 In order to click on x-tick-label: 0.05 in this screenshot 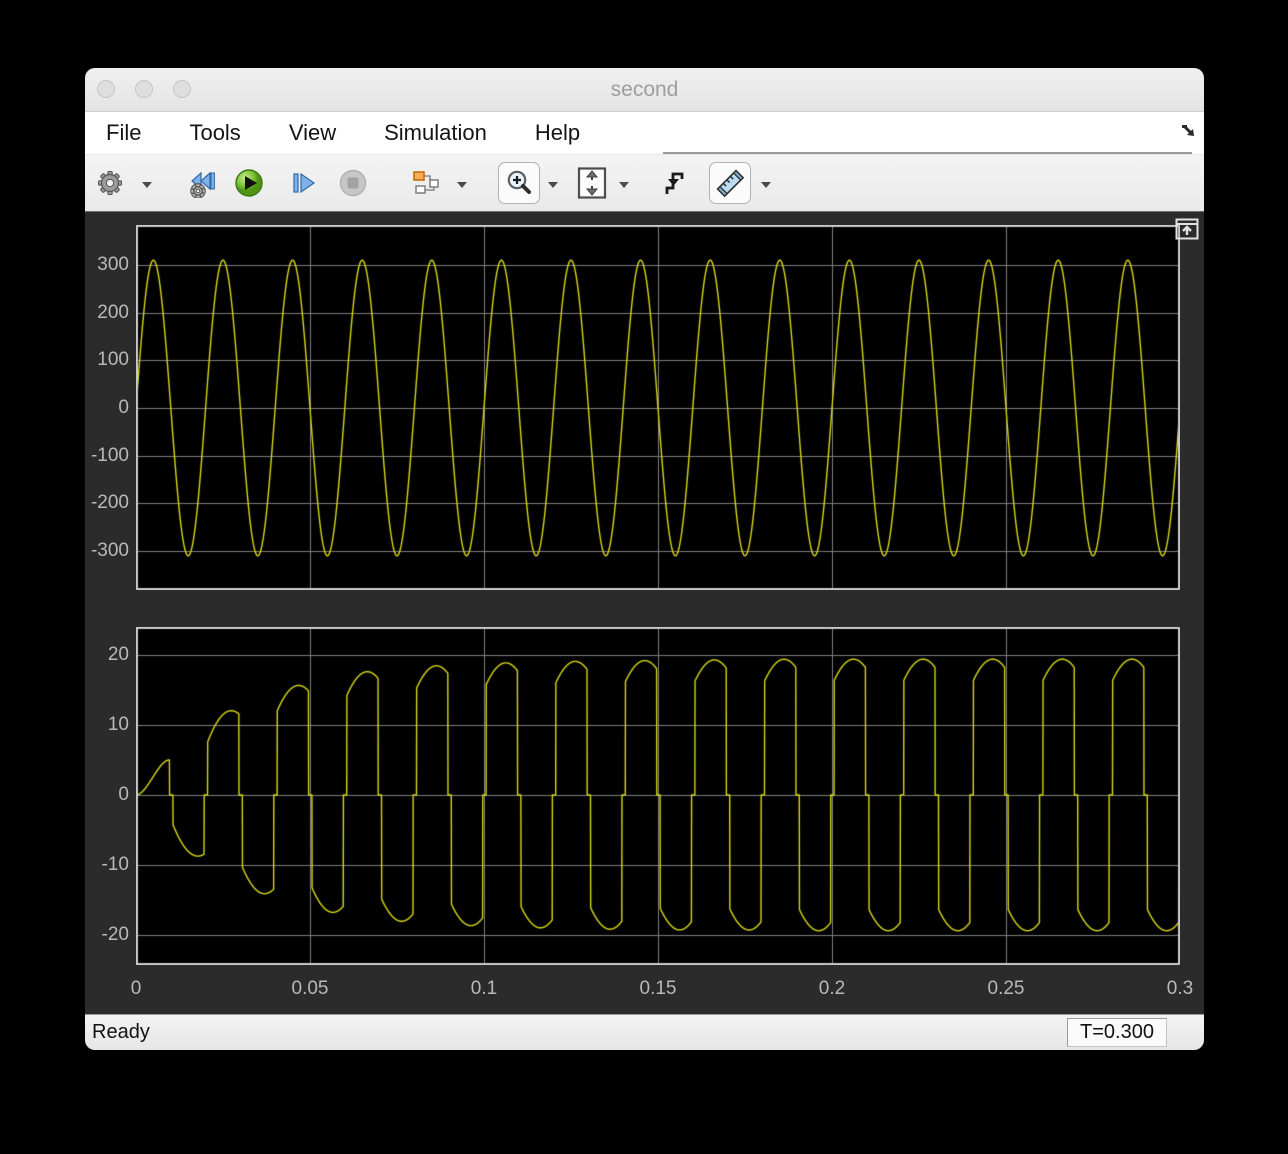, I will do `click(310, 988)`.